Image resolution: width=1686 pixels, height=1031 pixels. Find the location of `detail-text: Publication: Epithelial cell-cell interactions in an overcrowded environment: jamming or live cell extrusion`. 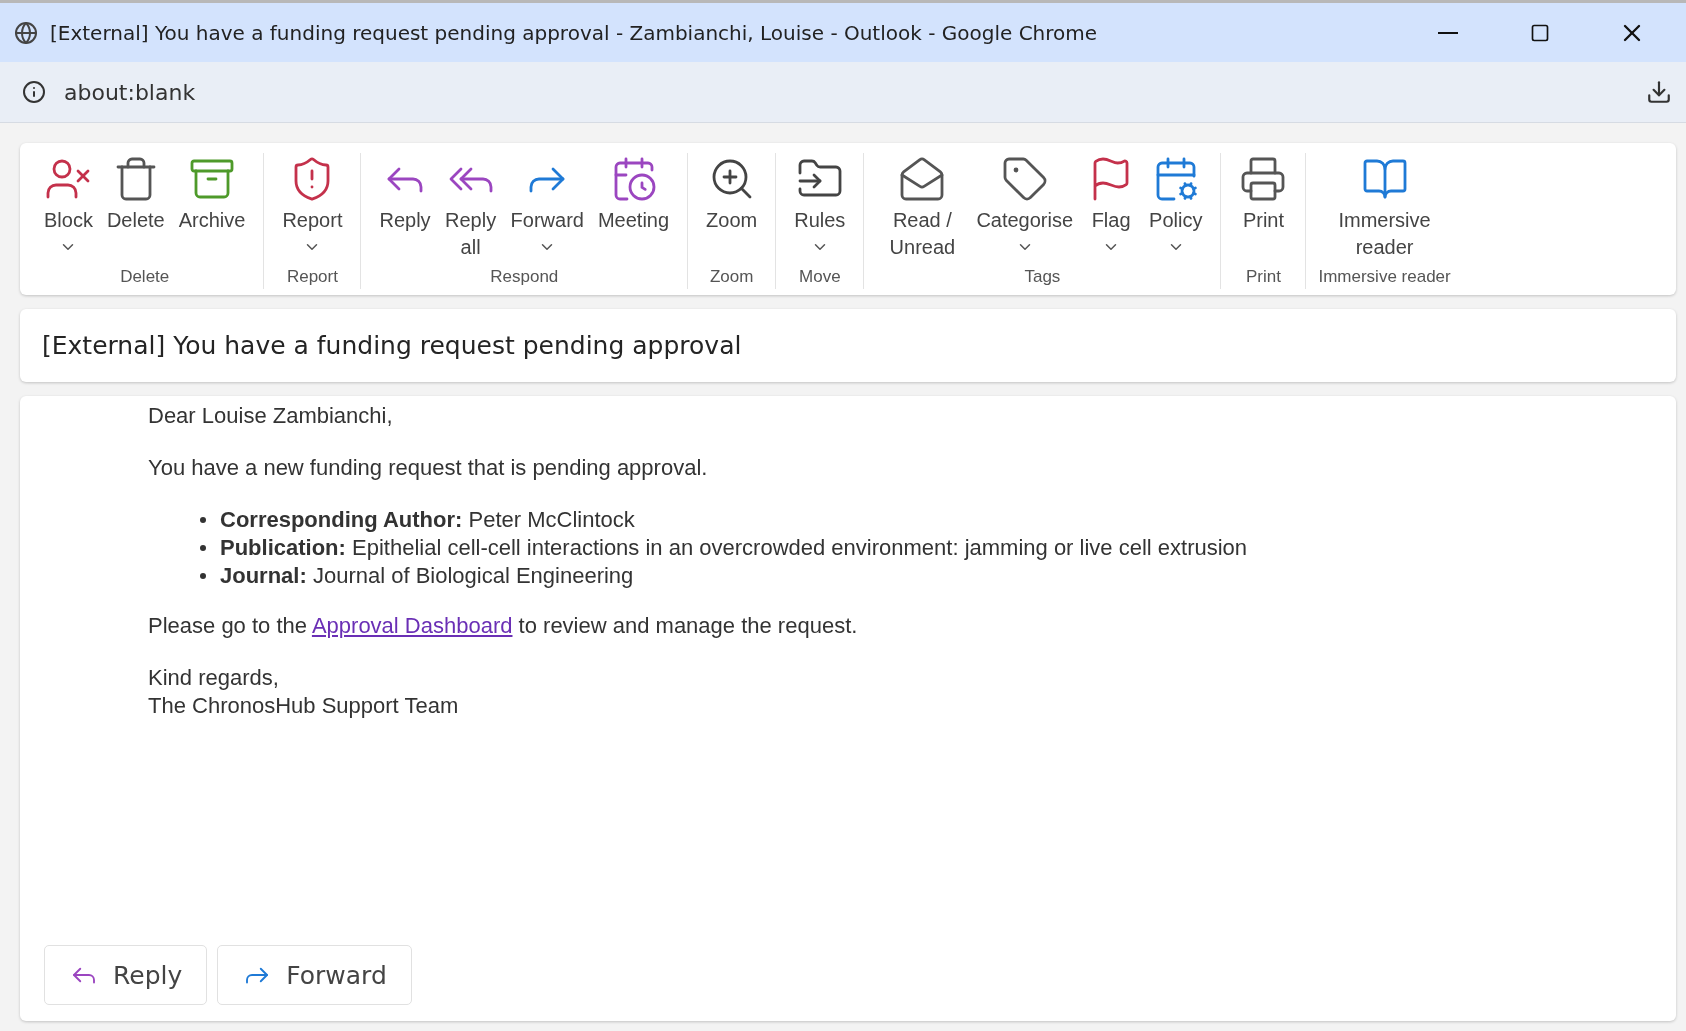

detail-text: Publication: Epithelial cell-cell interactions in an overcrowded environment: jamming or live cell extrusion is located at coordinates (734, 548).